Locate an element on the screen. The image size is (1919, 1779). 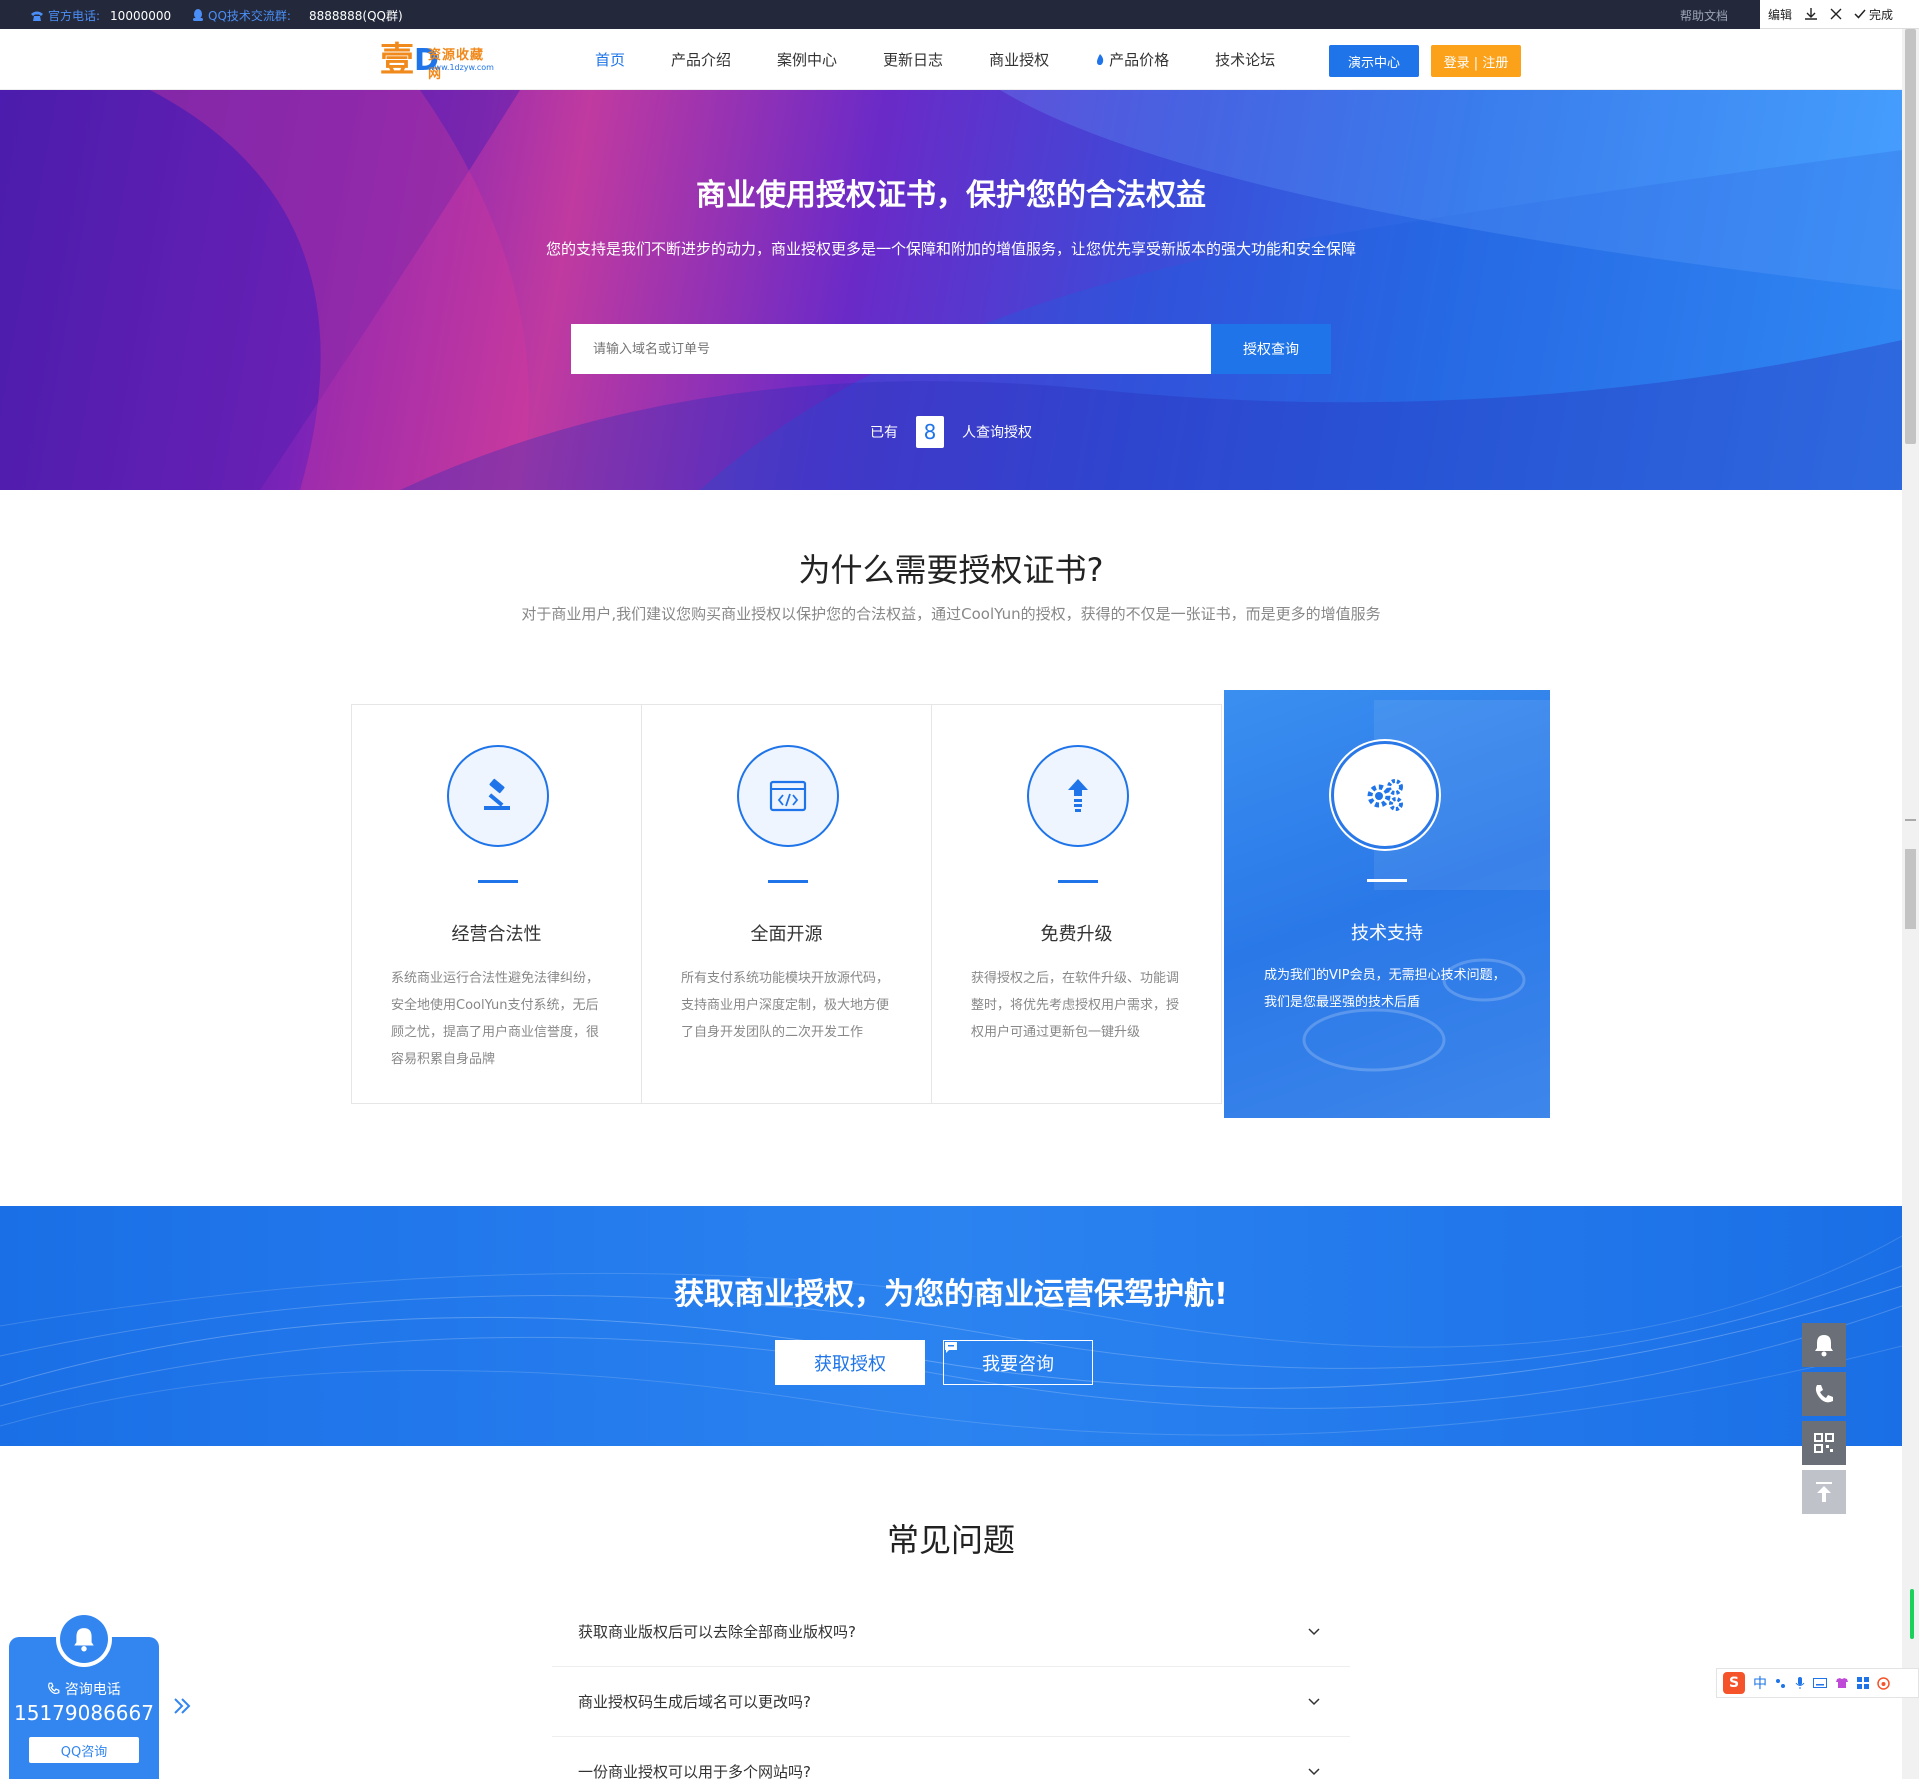
contact-phone: 15179086667 is located at coordinates (84, 1713).